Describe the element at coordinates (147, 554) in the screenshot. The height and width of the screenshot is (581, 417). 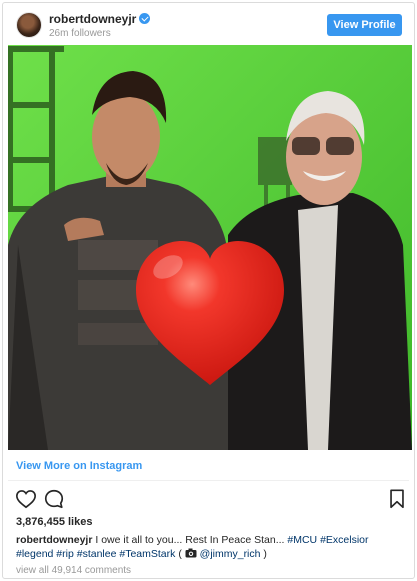
I see `hashtag: #TeamStark` at that location.